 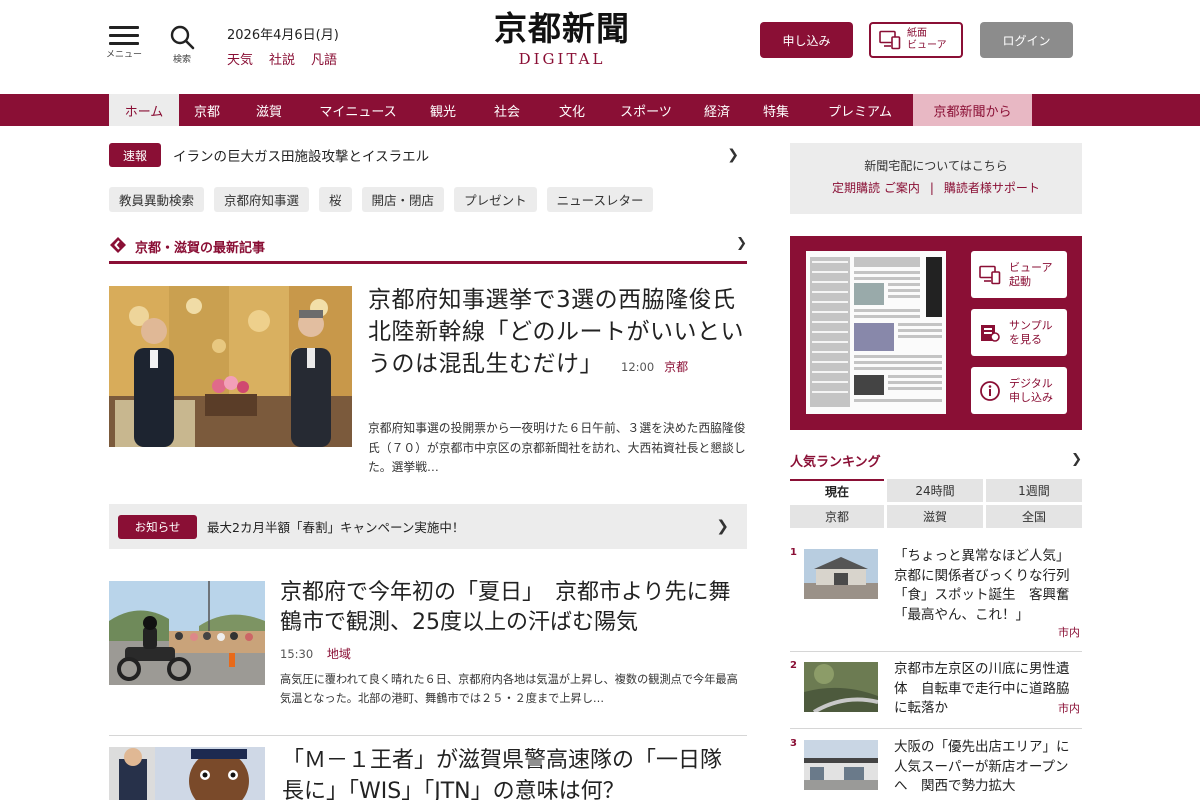 I want to click on date-box: 2026年4月6日(月) 天気 社説 凡語, so click(x=283, y=46).